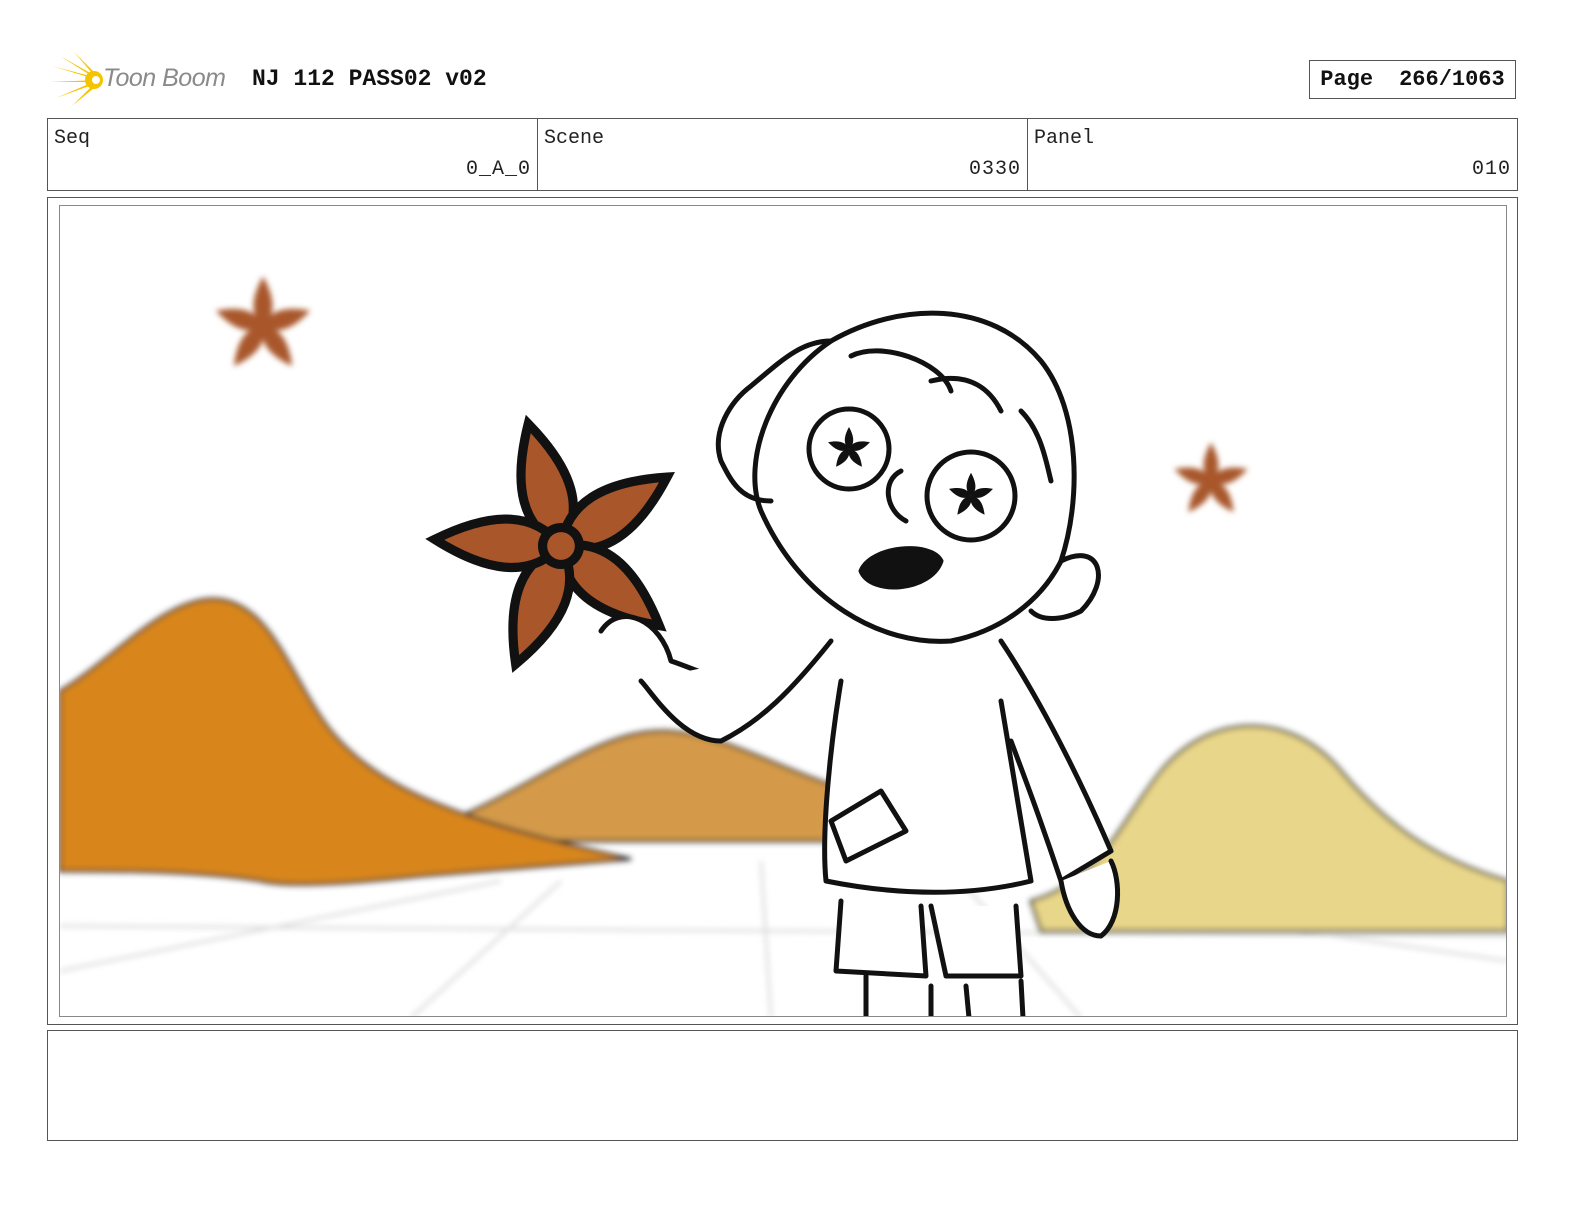  I want to click on scene-cell: Scene 0330, so click(783, 154).